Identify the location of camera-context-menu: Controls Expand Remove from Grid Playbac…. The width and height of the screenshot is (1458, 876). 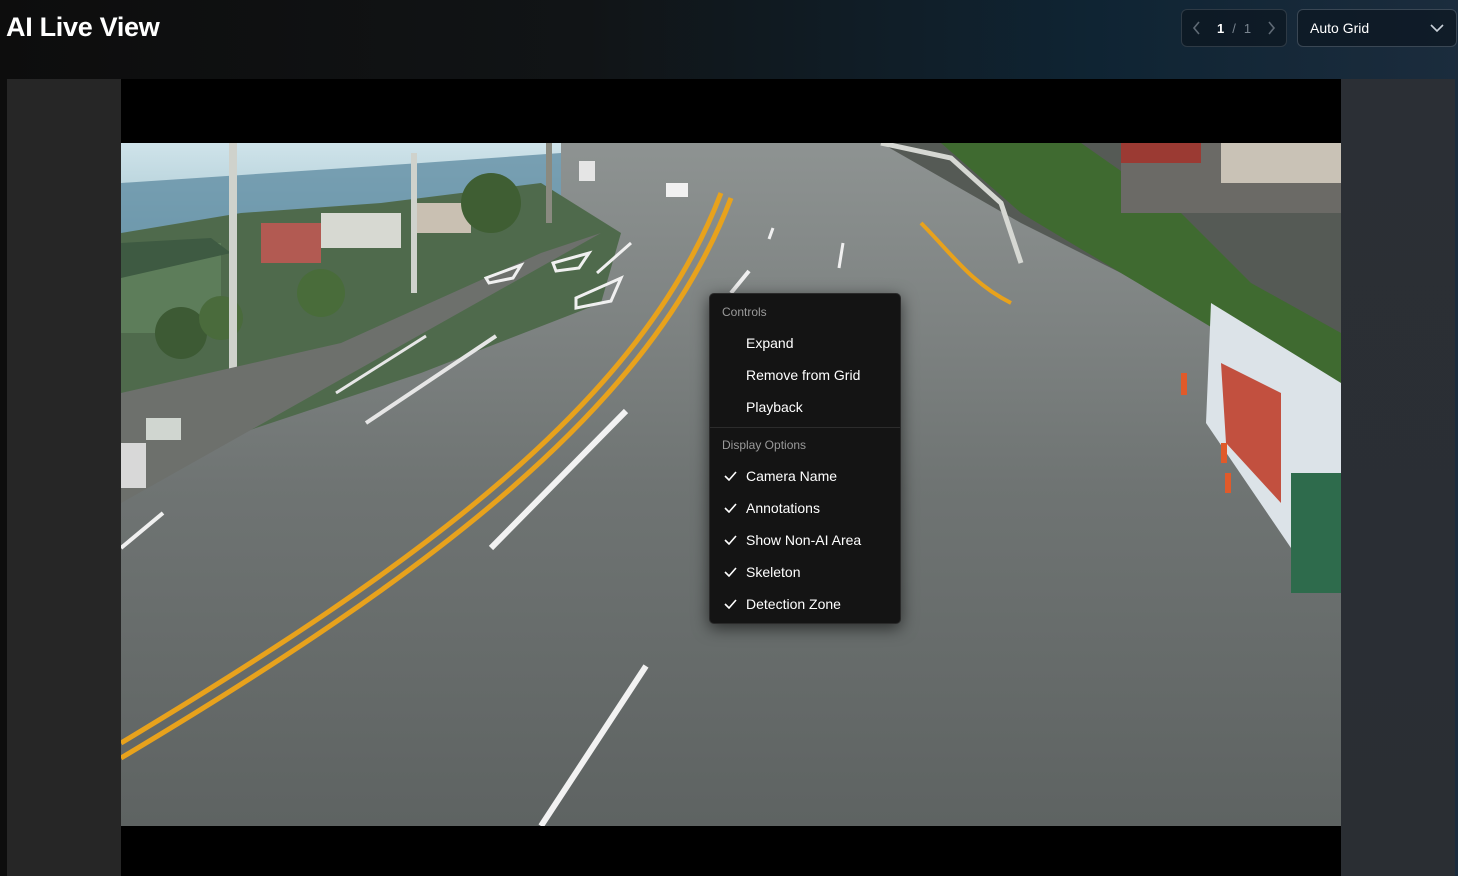
(805, 458).